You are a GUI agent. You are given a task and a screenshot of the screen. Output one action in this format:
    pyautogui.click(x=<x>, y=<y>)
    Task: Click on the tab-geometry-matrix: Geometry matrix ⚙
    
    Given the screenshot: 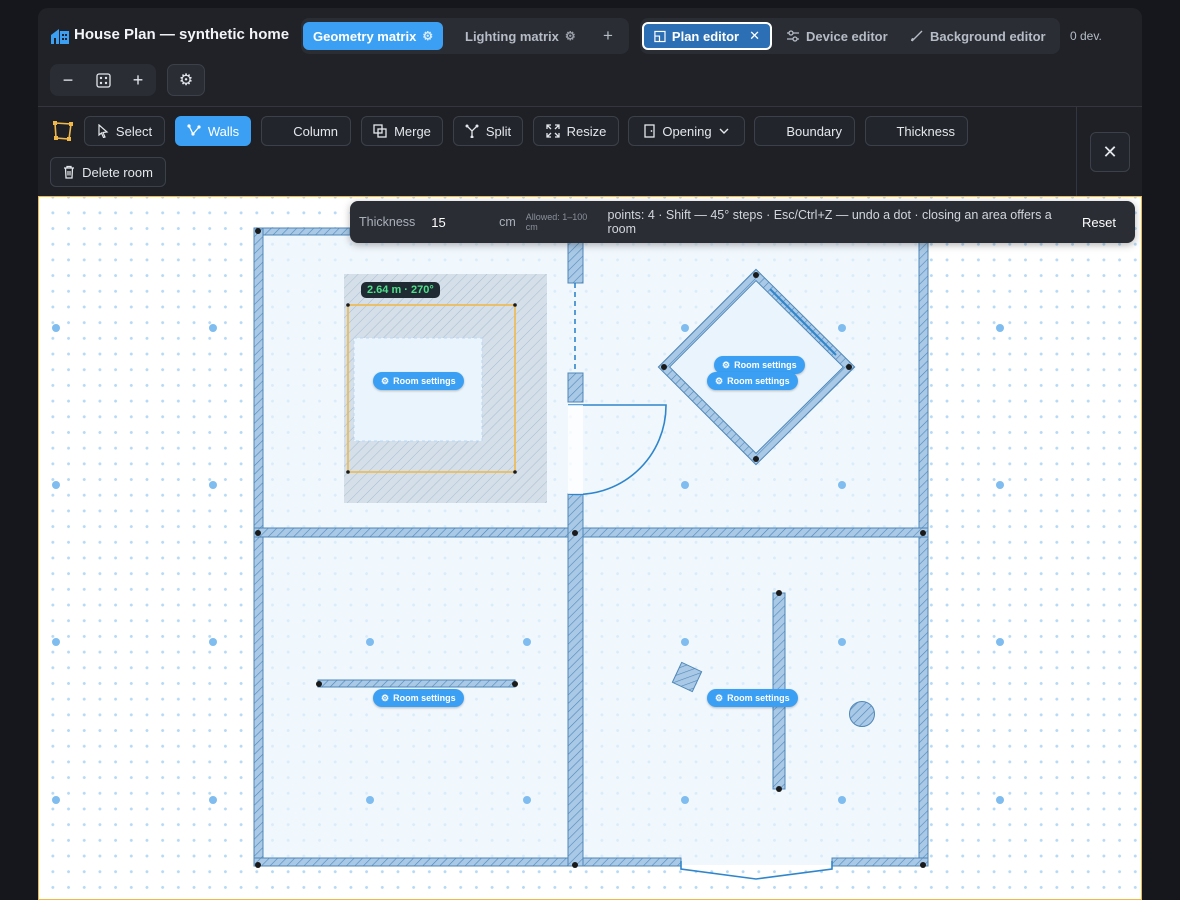 What is the action you would take?
    pyautogui.click(x=373, y=36)
    